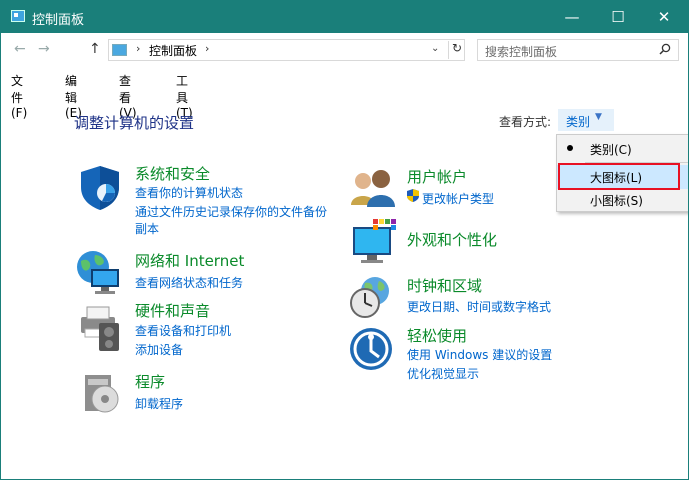  I want to click on category-system-security: 系统和安全, so click(172, 173).